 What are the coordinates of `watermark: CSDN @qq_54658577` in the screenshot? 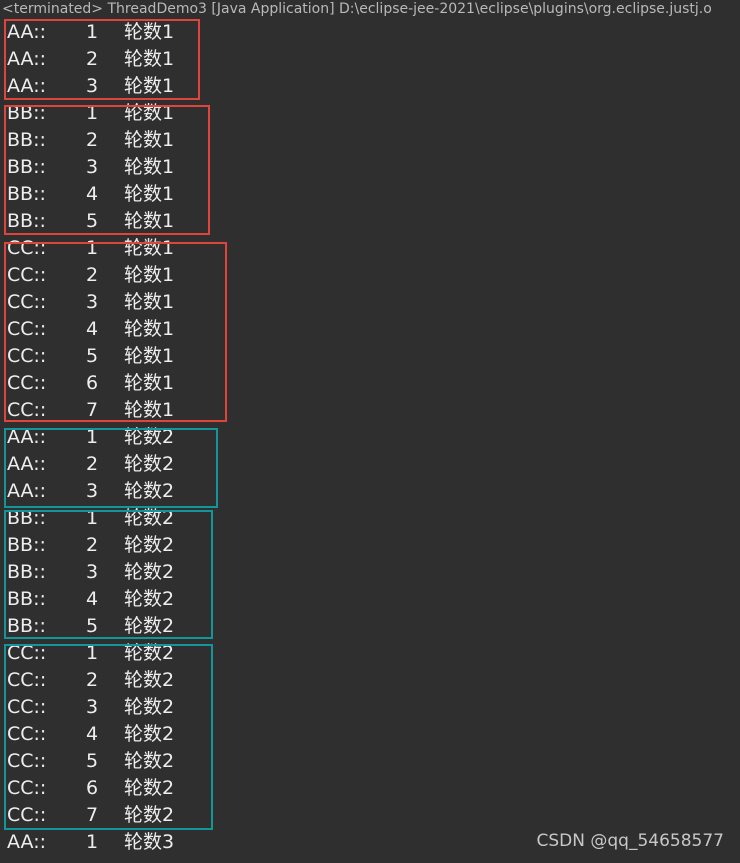 It's located at (630, 841).